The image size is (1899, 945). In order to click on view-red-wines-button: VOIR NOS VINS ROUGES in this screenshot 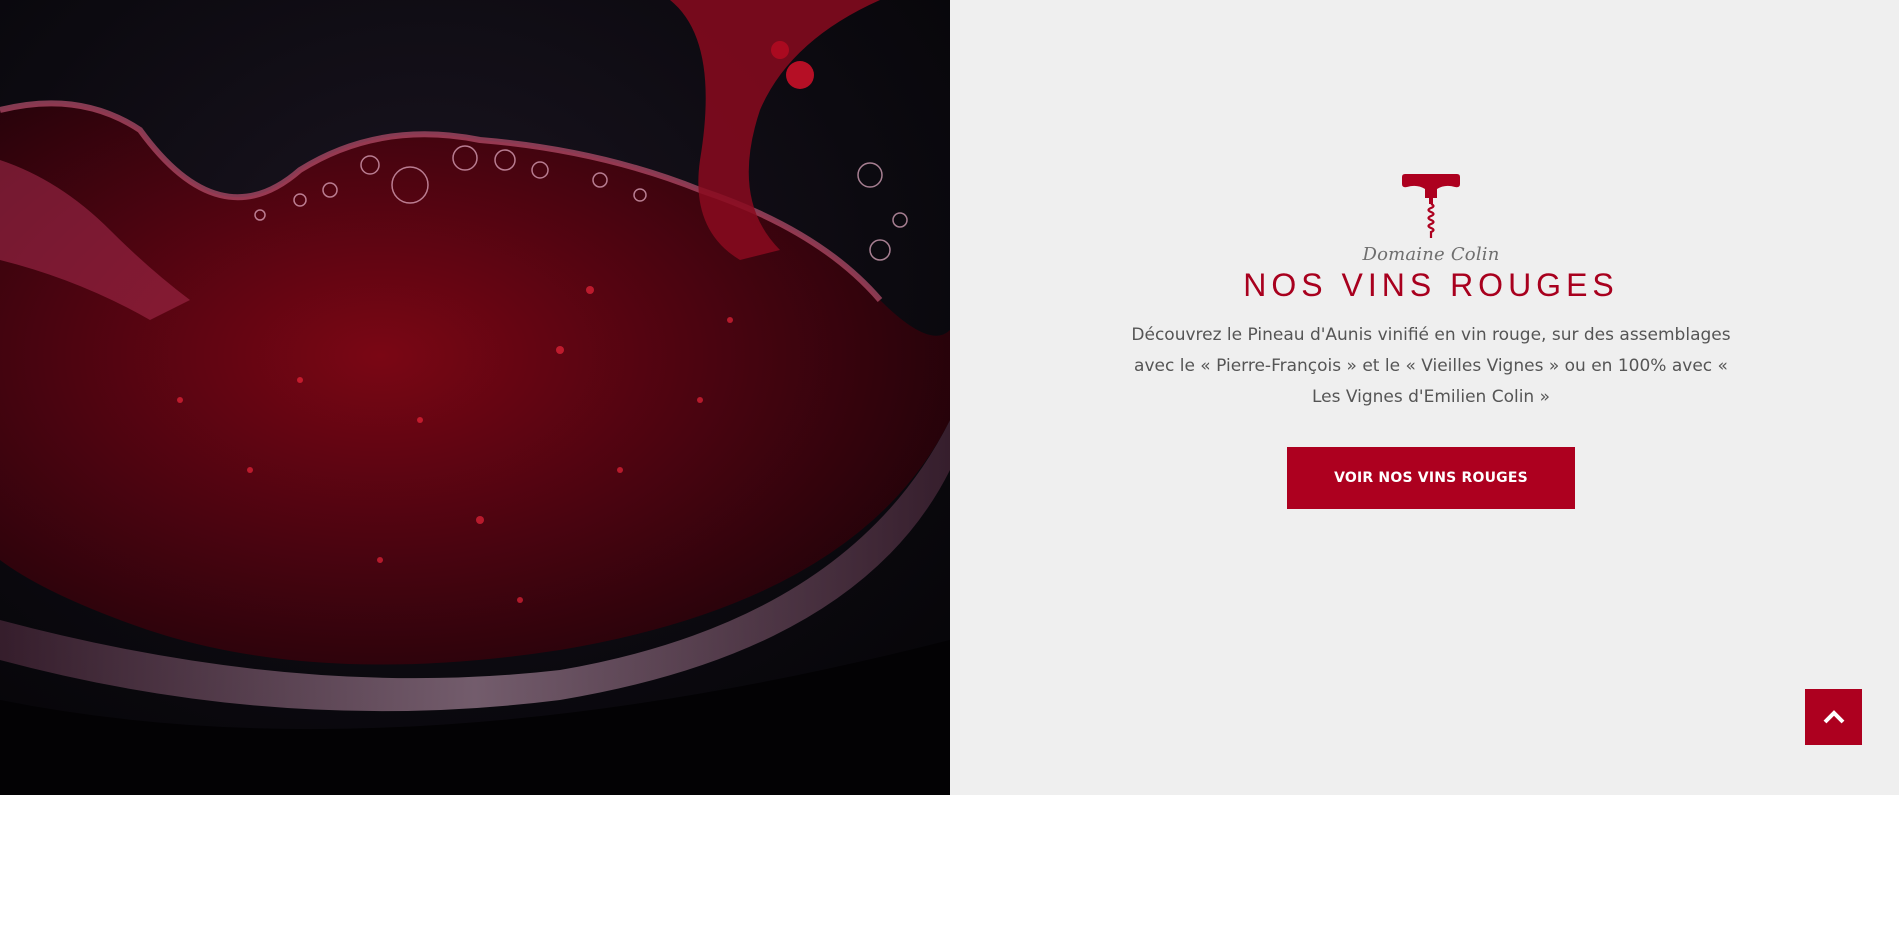, I will do `click(1431, 478)`.